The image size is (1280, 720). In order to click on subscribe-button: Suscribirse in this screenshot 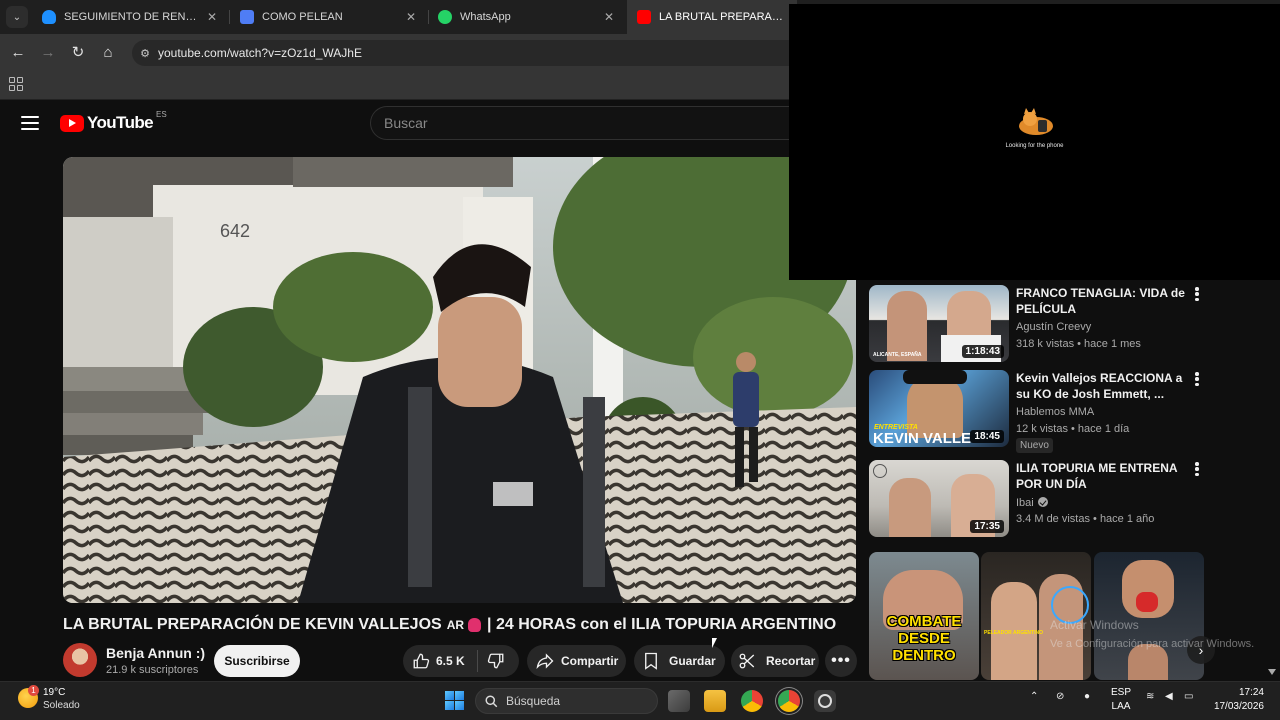, I will do `click(257, 661)`.